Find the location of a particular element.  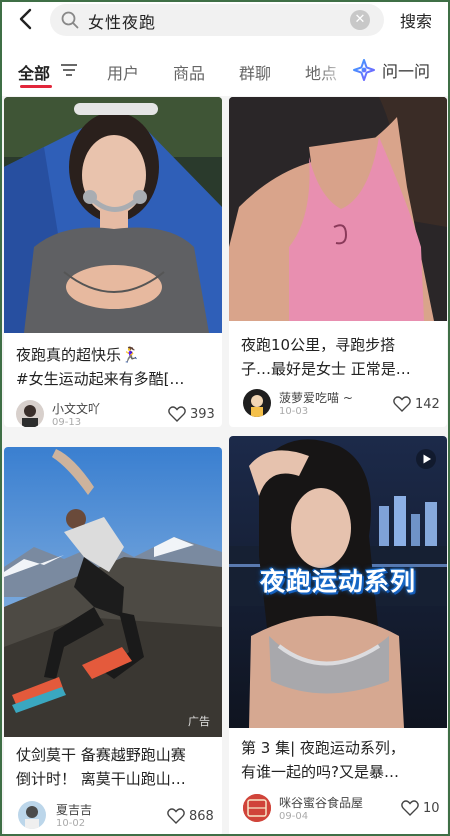

post-date: 09-13 is located at coordinates (67, 422).